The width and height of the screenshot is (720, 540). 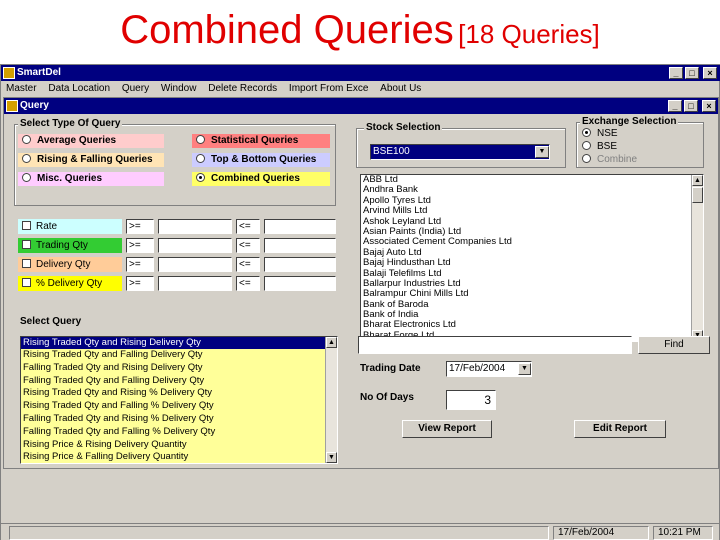 What do you see at coordinates (70, 123) in the screenshot?
I see `query-type-label: Select Type Of Query` at bounding box center [70, 123].